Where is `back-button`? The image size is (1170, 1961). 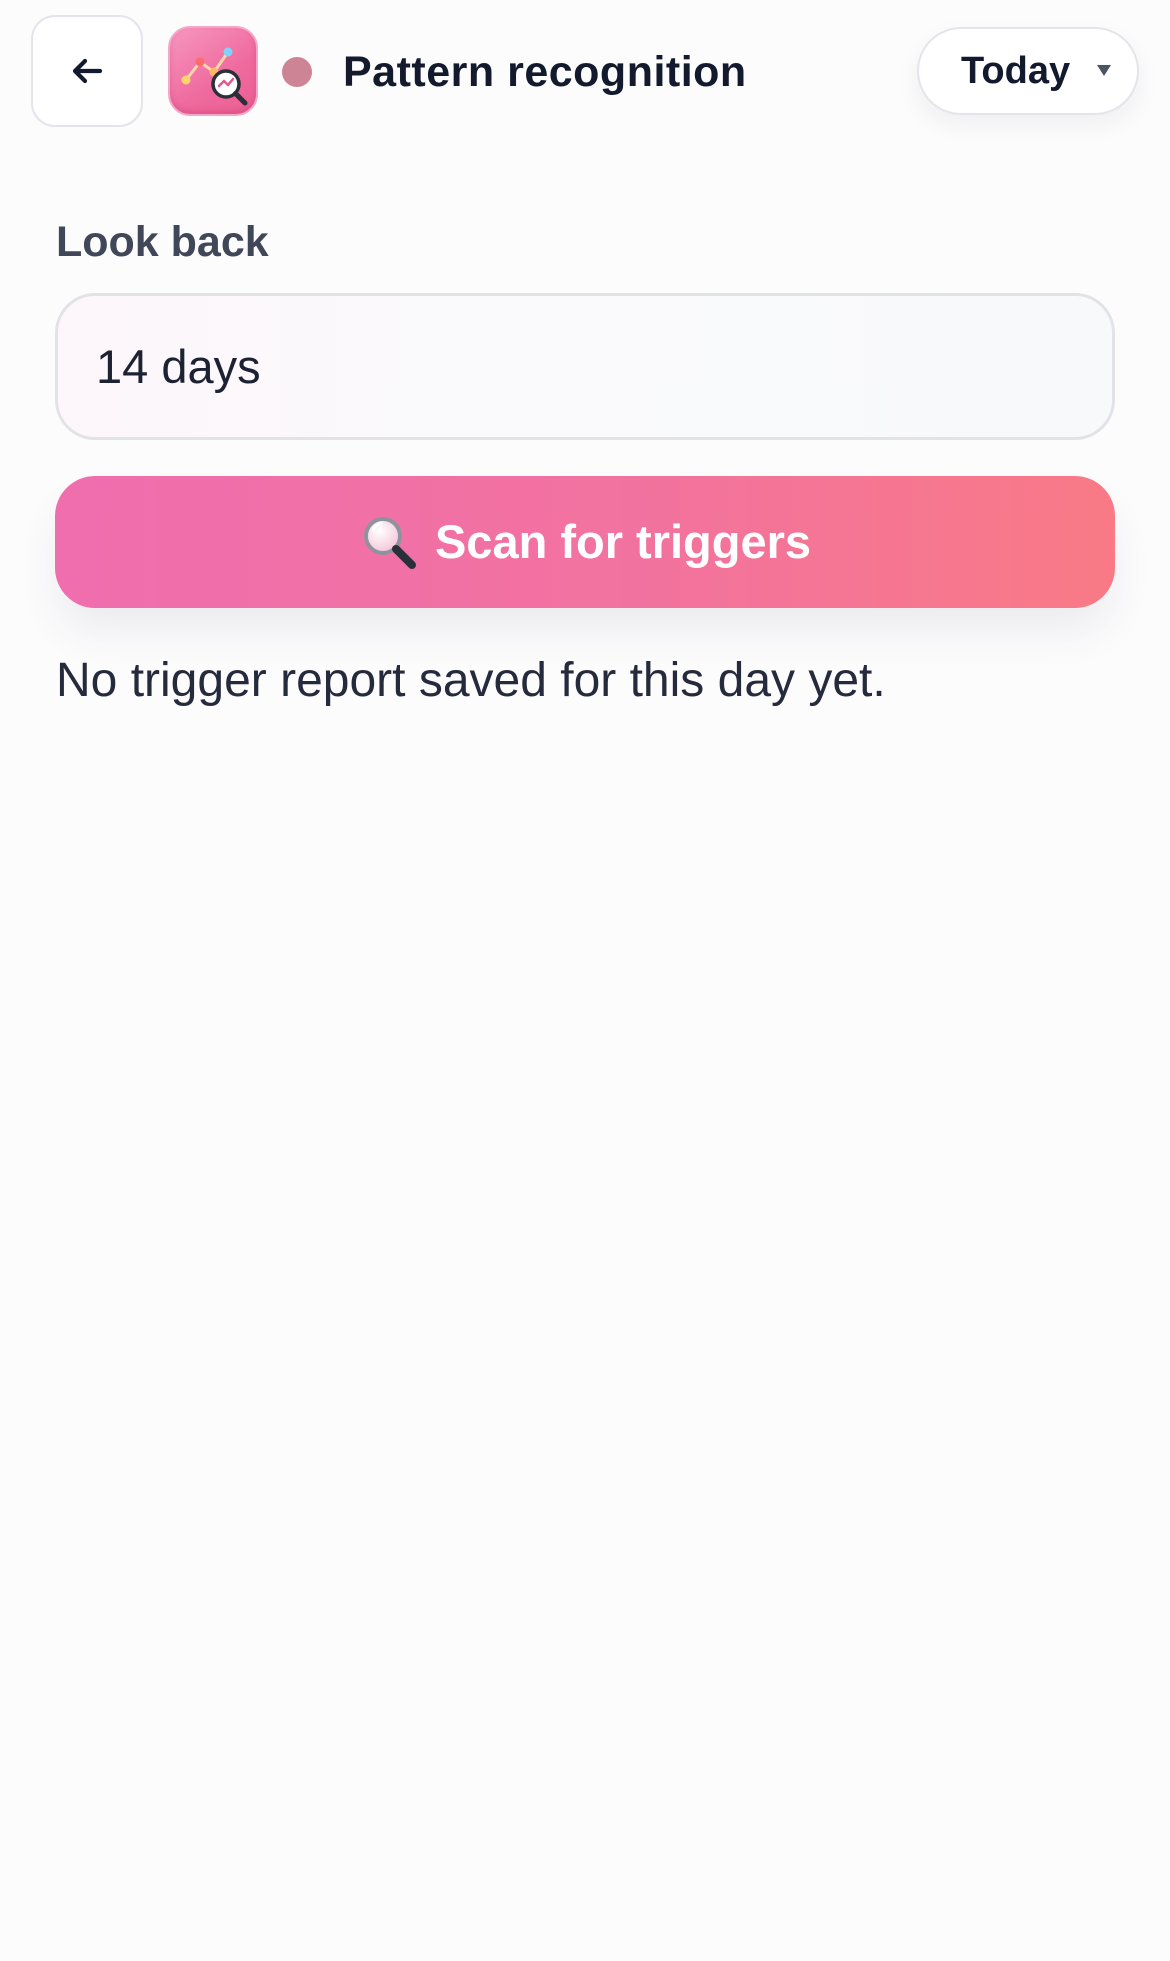 back-button is located at coordinates (87, 71).